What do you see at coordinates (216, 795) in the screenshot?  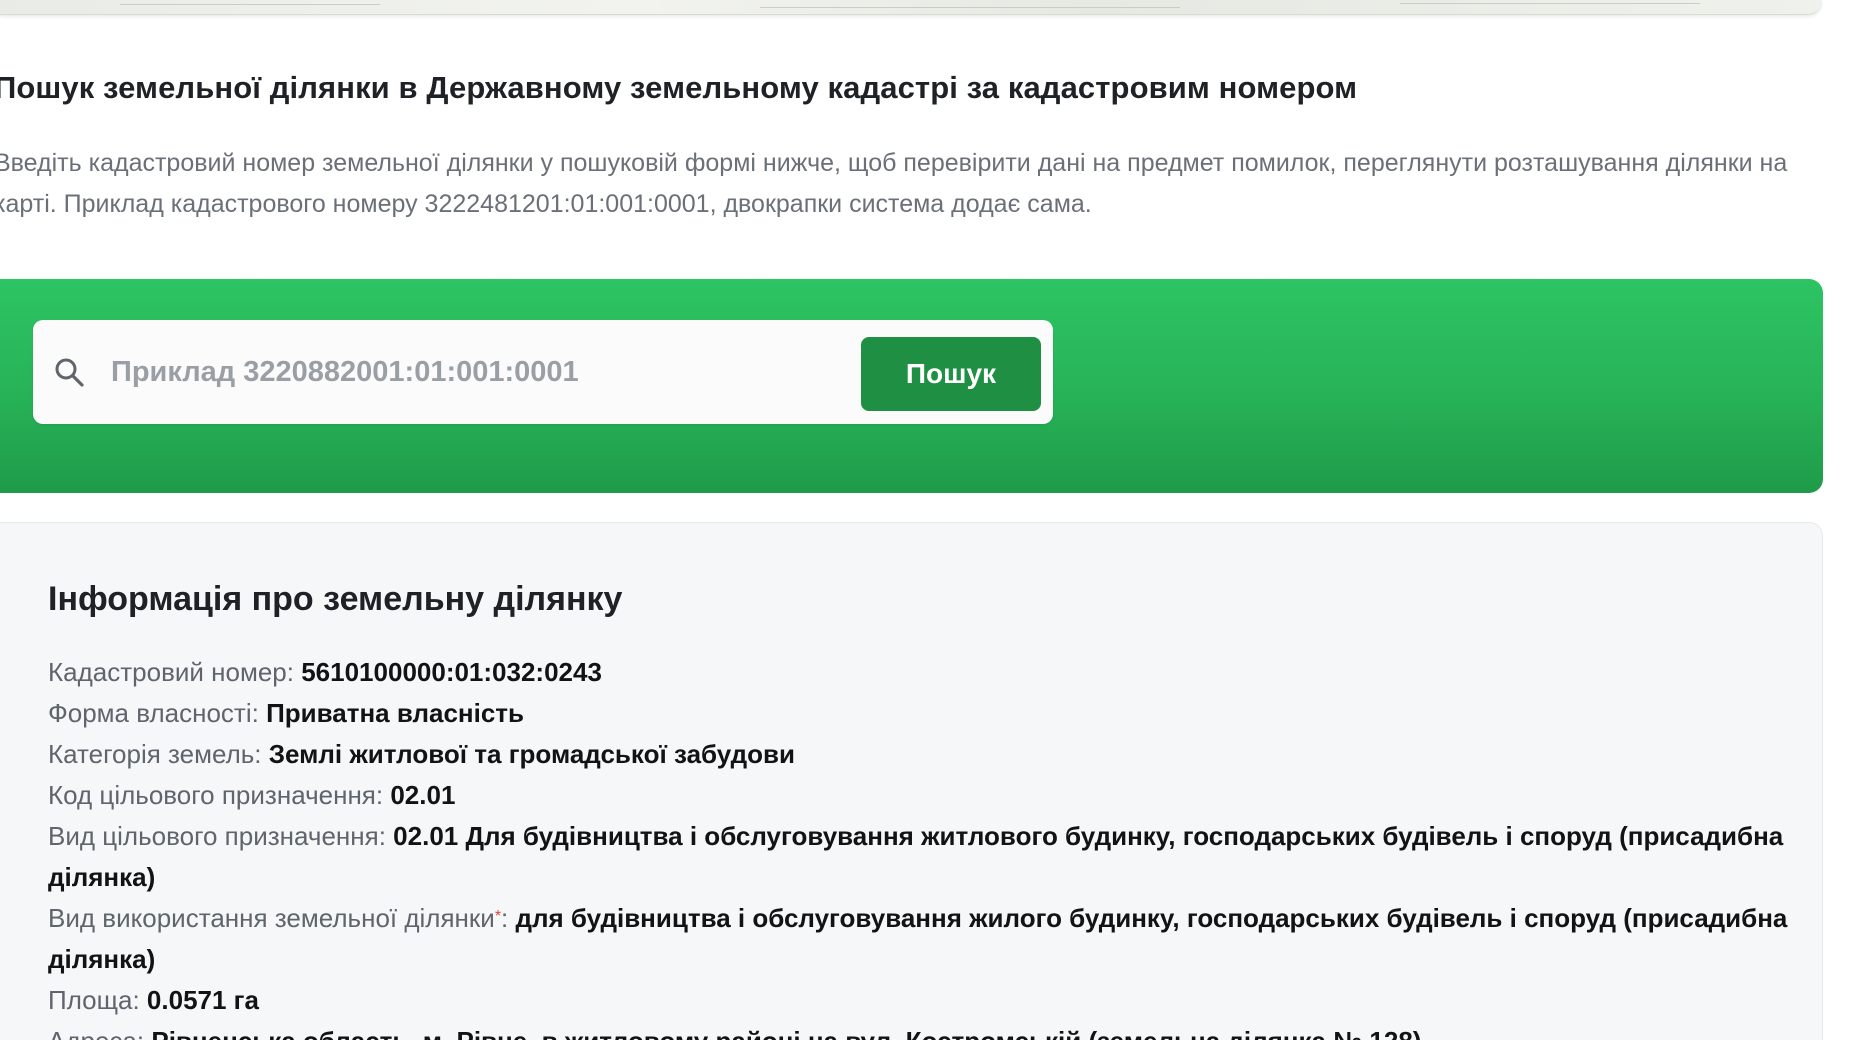 I see `info-label: Код цільового призначення:` at bounding box center [216, 795].